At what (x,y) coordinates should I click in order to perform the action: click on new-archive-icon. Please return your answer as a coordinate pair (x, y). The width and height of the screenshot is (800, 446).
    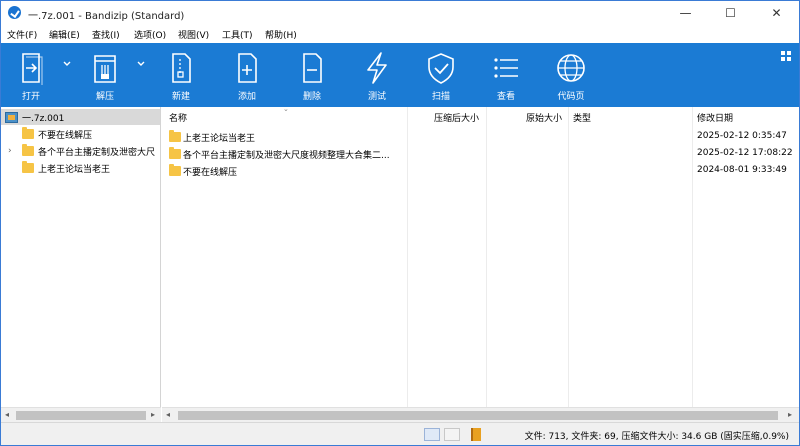
    Looking at the image, I should click on (181, 68).